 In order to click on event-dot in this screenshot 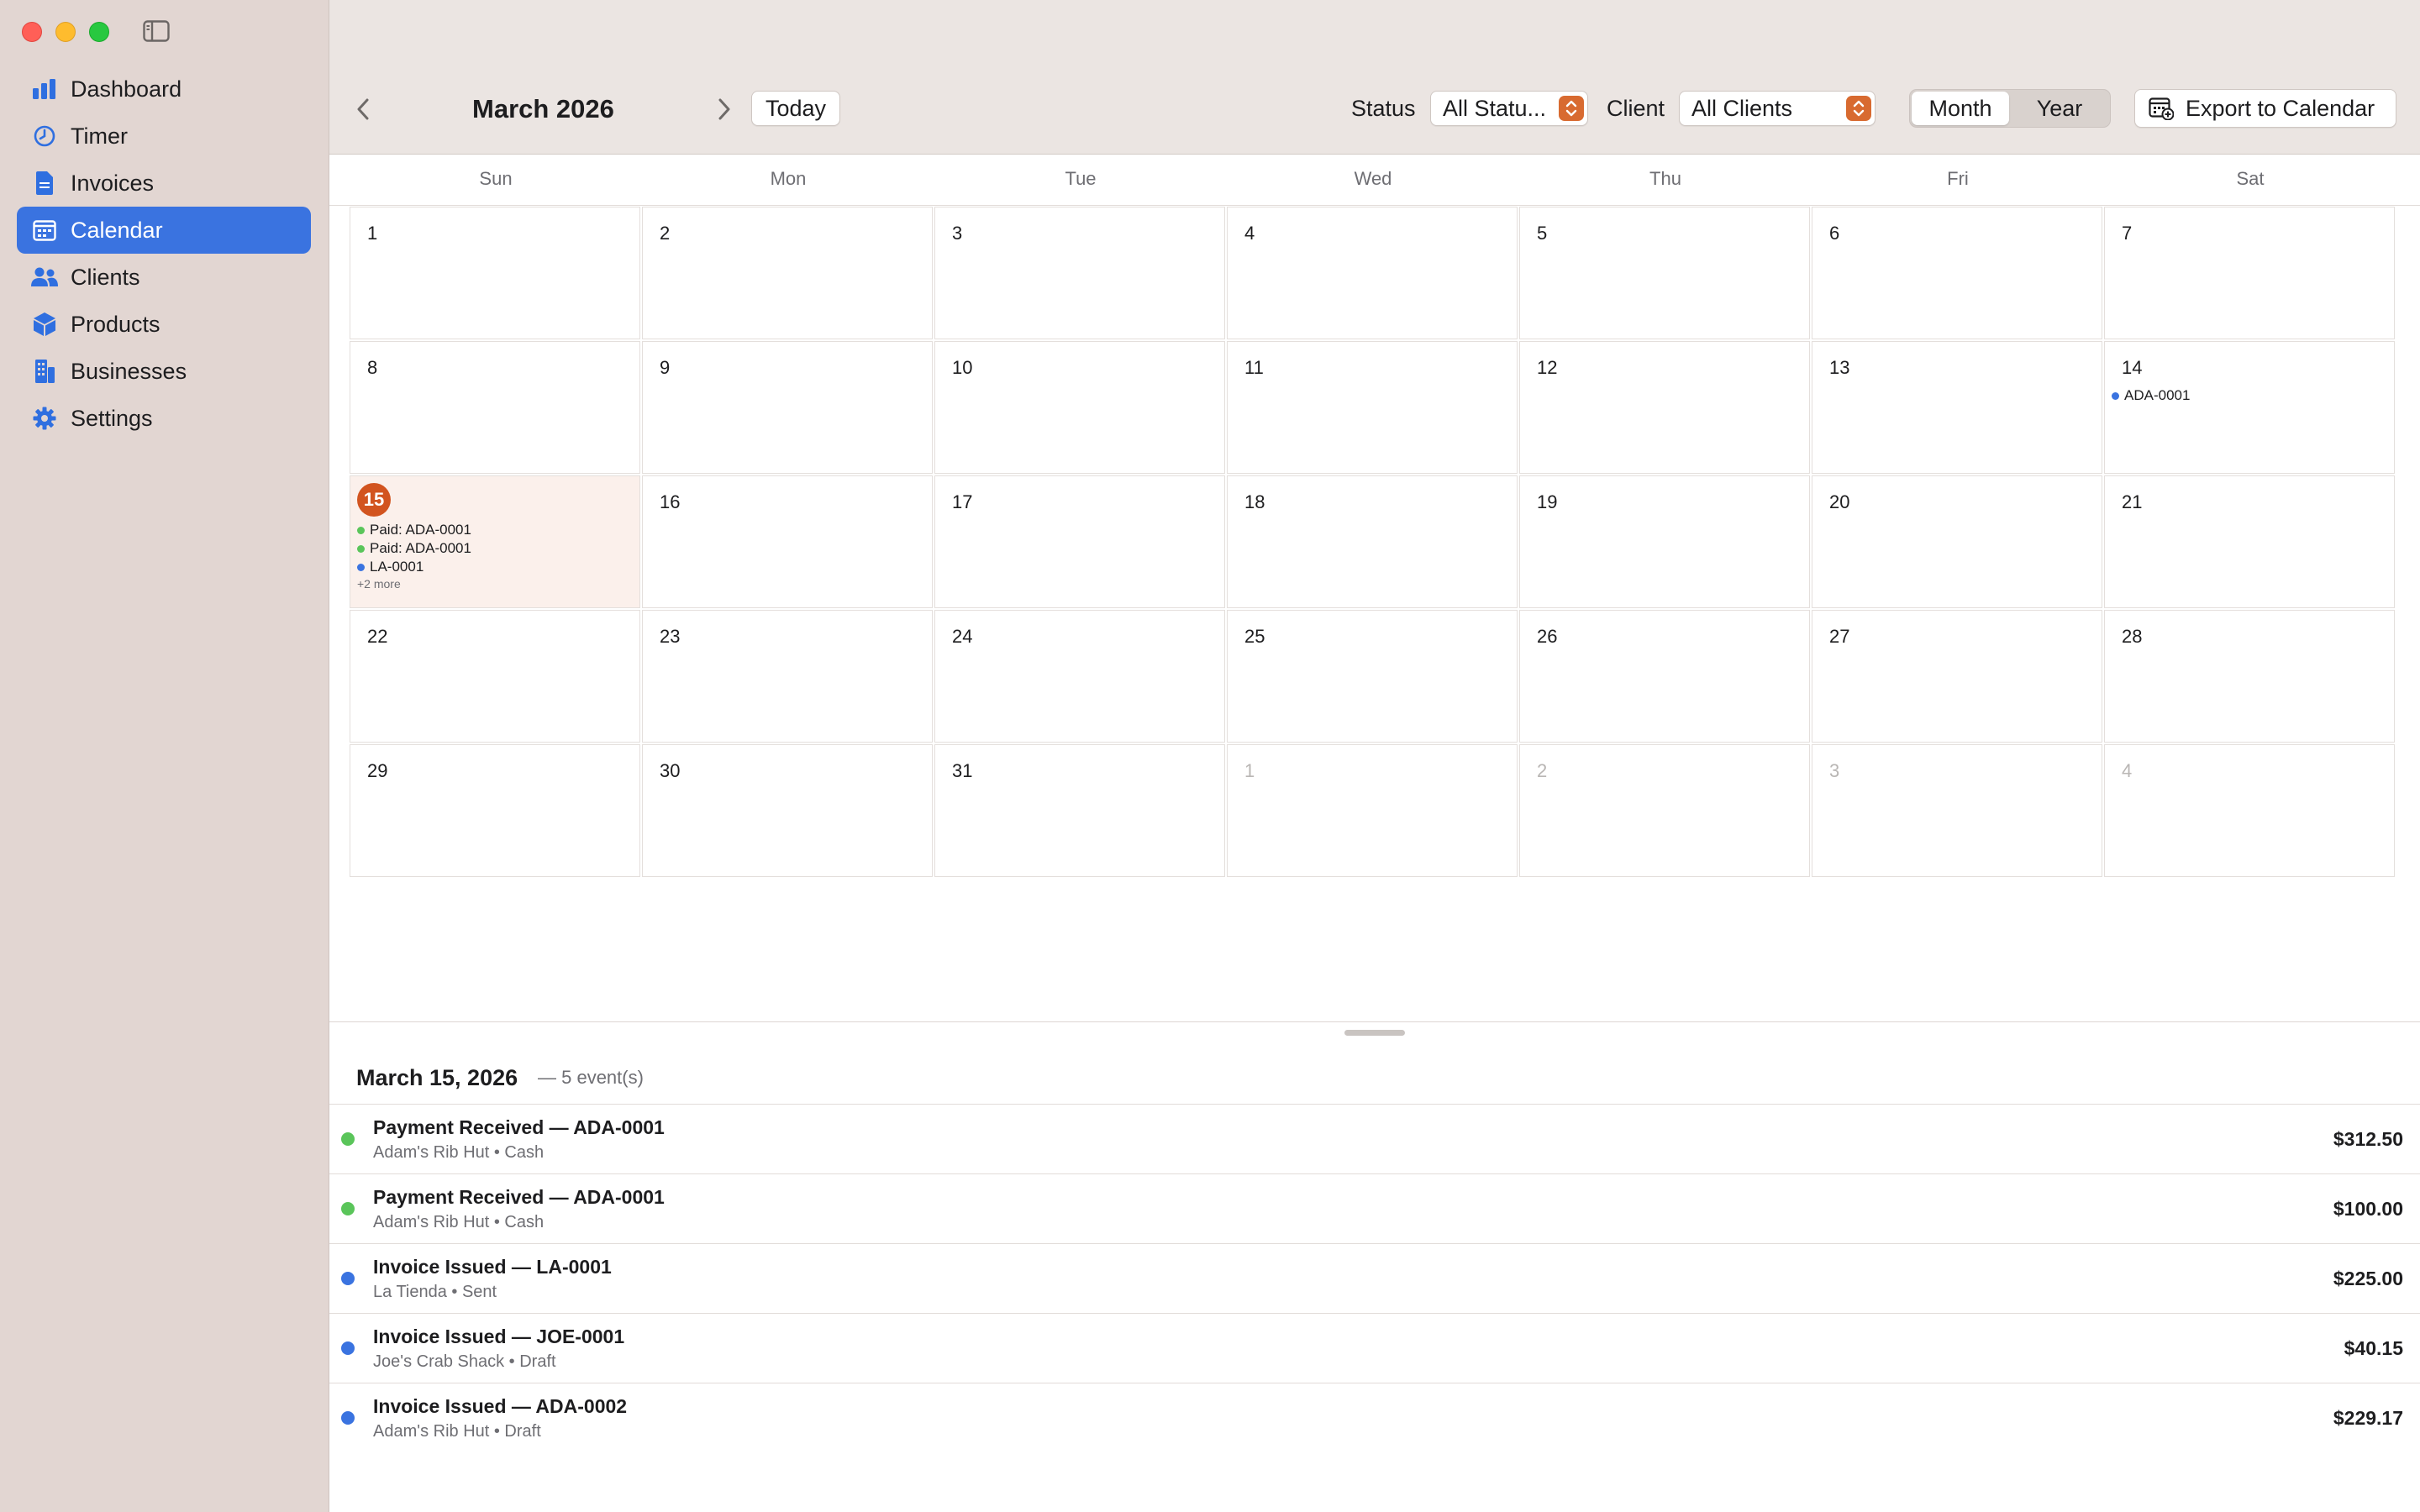, I will do `click(361, 530)`.